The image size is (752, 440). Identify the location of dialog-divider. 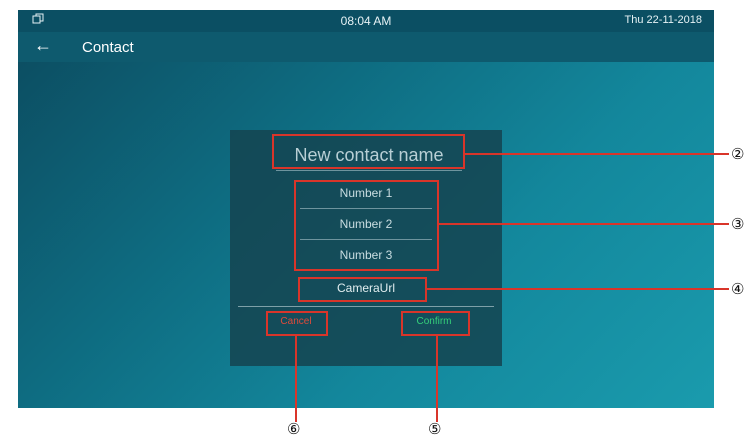
(366, 306).